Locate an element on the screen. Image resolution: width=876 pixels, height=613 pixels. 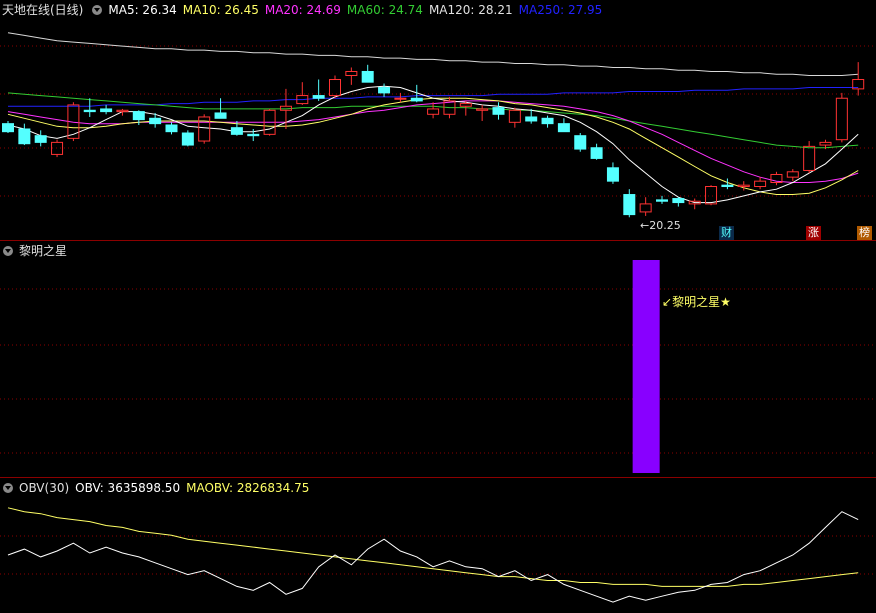
tag-ranking: 榜 is located at coordinates (864, 233).